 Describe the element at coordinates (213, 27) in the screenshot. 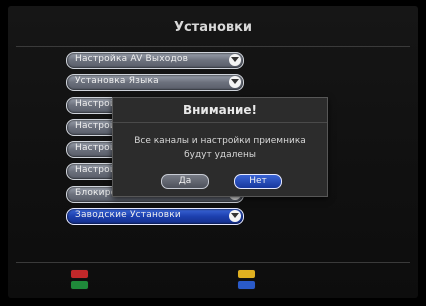

I see `page-title: Установки` at that location.